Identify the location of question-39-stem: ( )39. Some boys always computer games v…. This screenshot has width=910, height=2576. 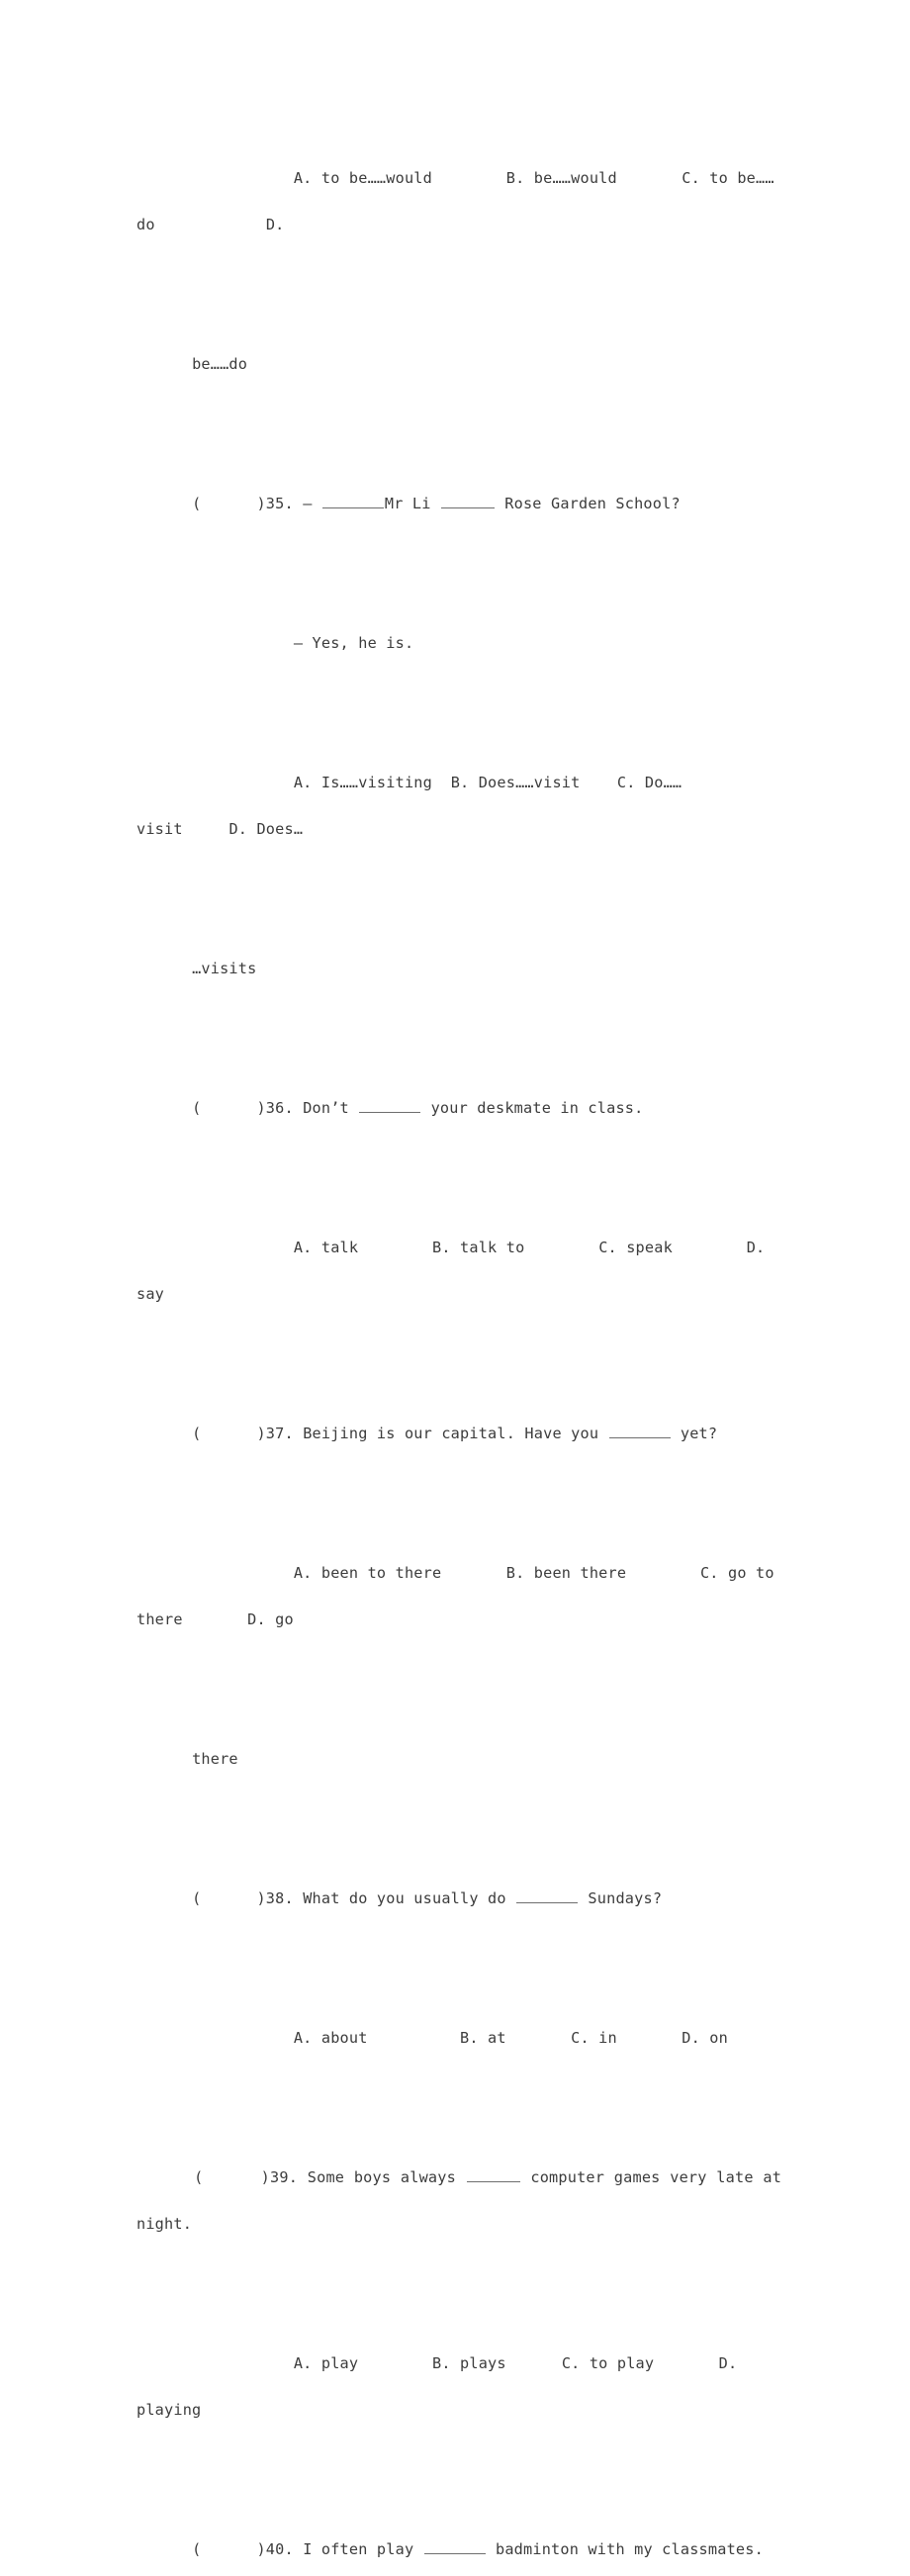
(458, 2201).